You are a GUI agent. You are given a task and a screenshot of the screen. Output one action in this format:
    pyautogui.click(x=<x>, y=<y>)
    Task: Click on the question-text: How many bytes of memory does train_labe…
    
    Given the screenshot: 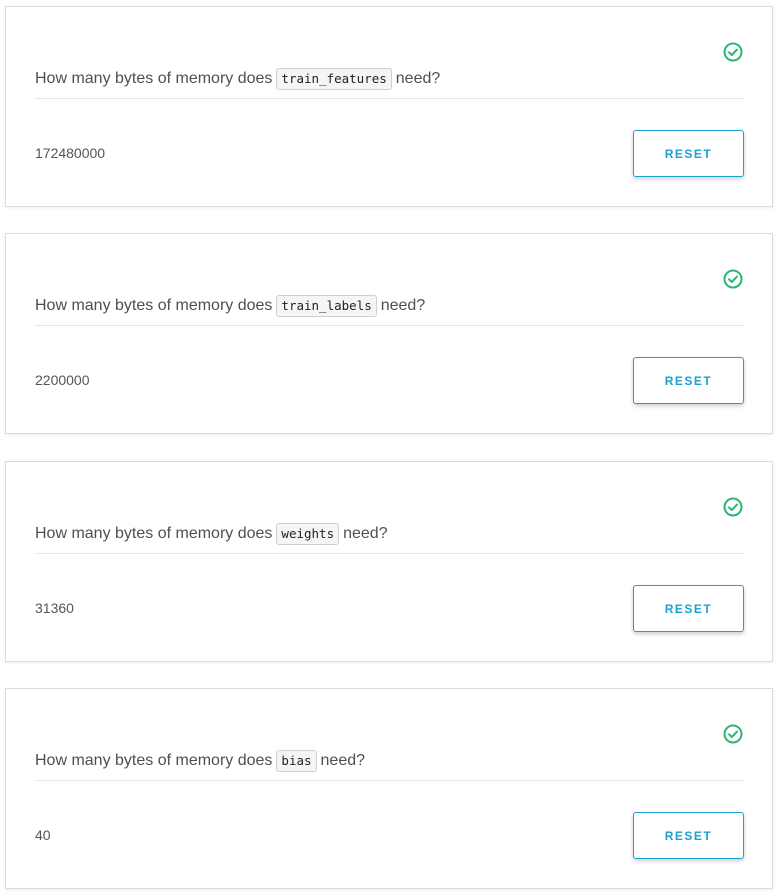 What is the action you would take?
    pyautogui.click(x=230, y=306)
    